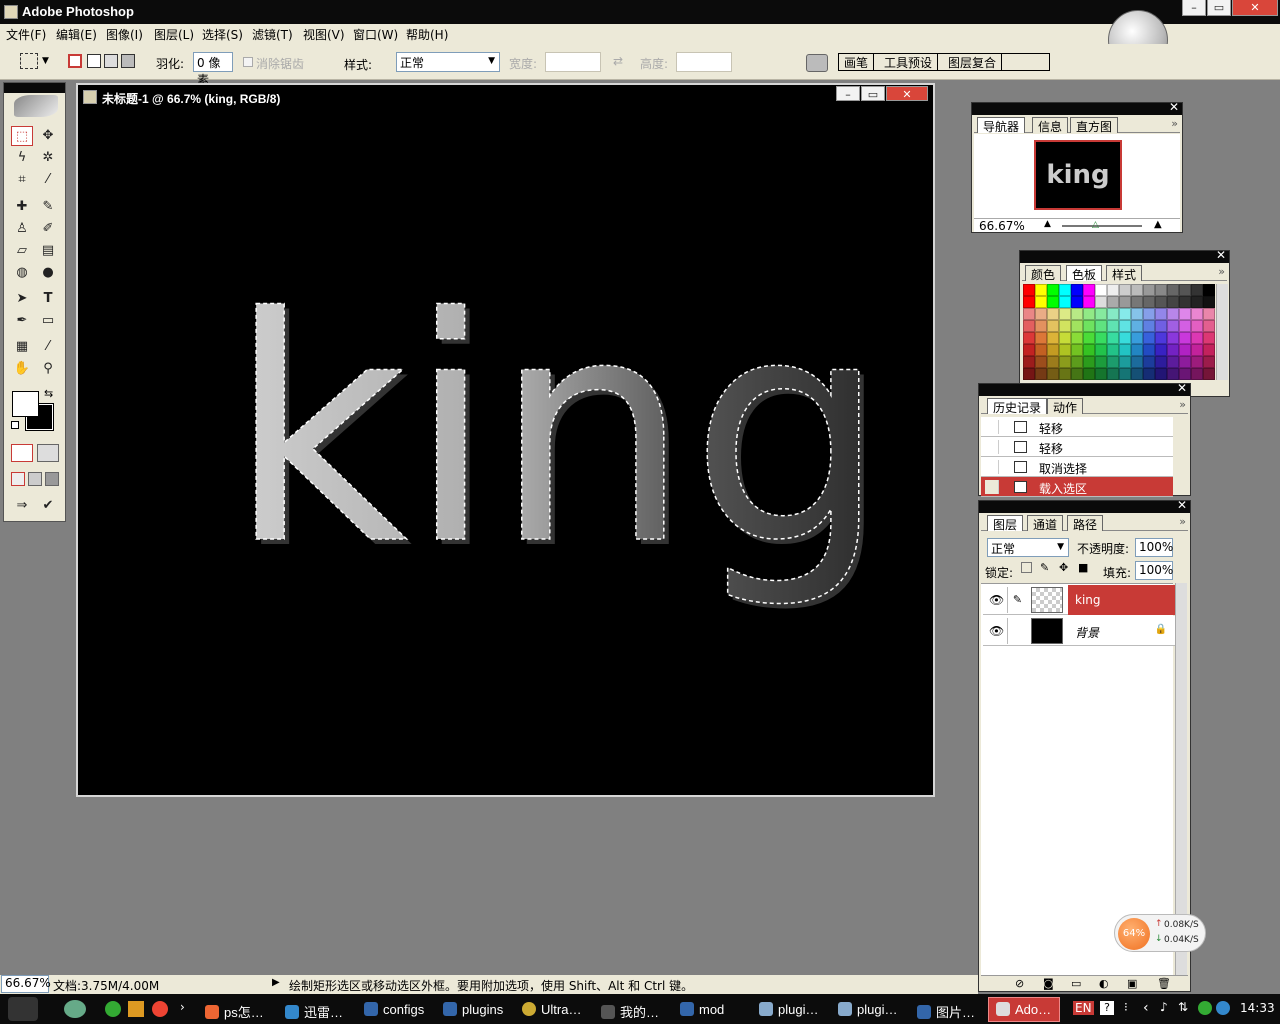 The width and height of the screenshot is (1280, 1024). What do you see at coordinates (1044, 567) in the screenshot?
I see `lock-pixels-icon: ✎` at bounding box center [1044, 567].